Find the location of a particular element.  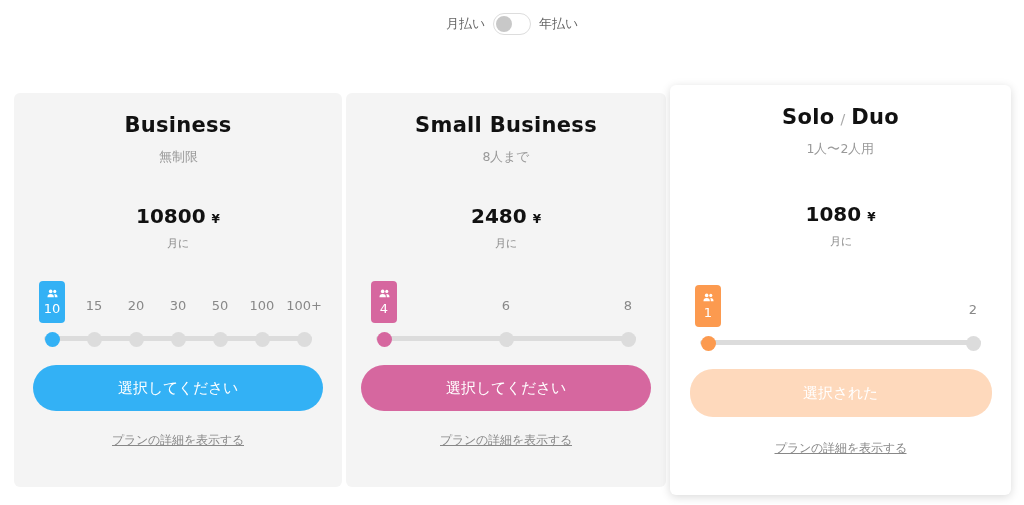

plan-subtitle: 無制限 is located at coordinates (178, 157).